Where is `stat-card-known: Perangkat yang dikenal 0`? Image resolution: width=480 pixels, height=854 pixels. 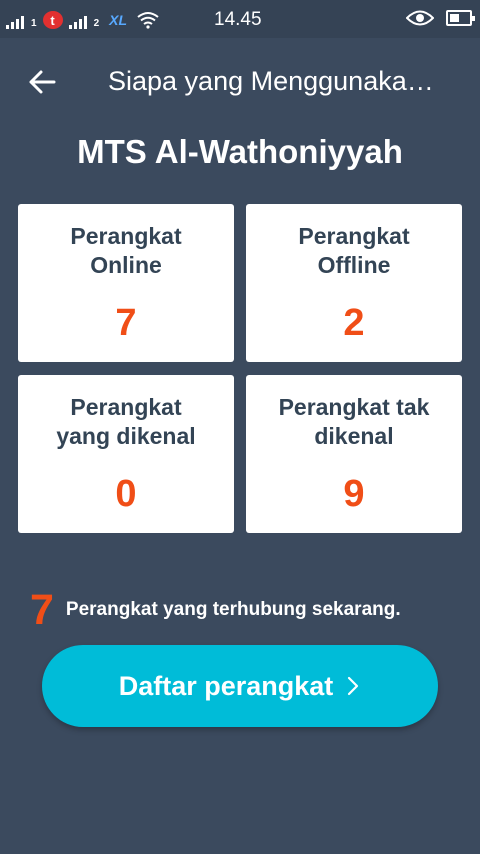
stat-card-known: Perangkat yang dikenal 0 is located at coordinates (126, 454).